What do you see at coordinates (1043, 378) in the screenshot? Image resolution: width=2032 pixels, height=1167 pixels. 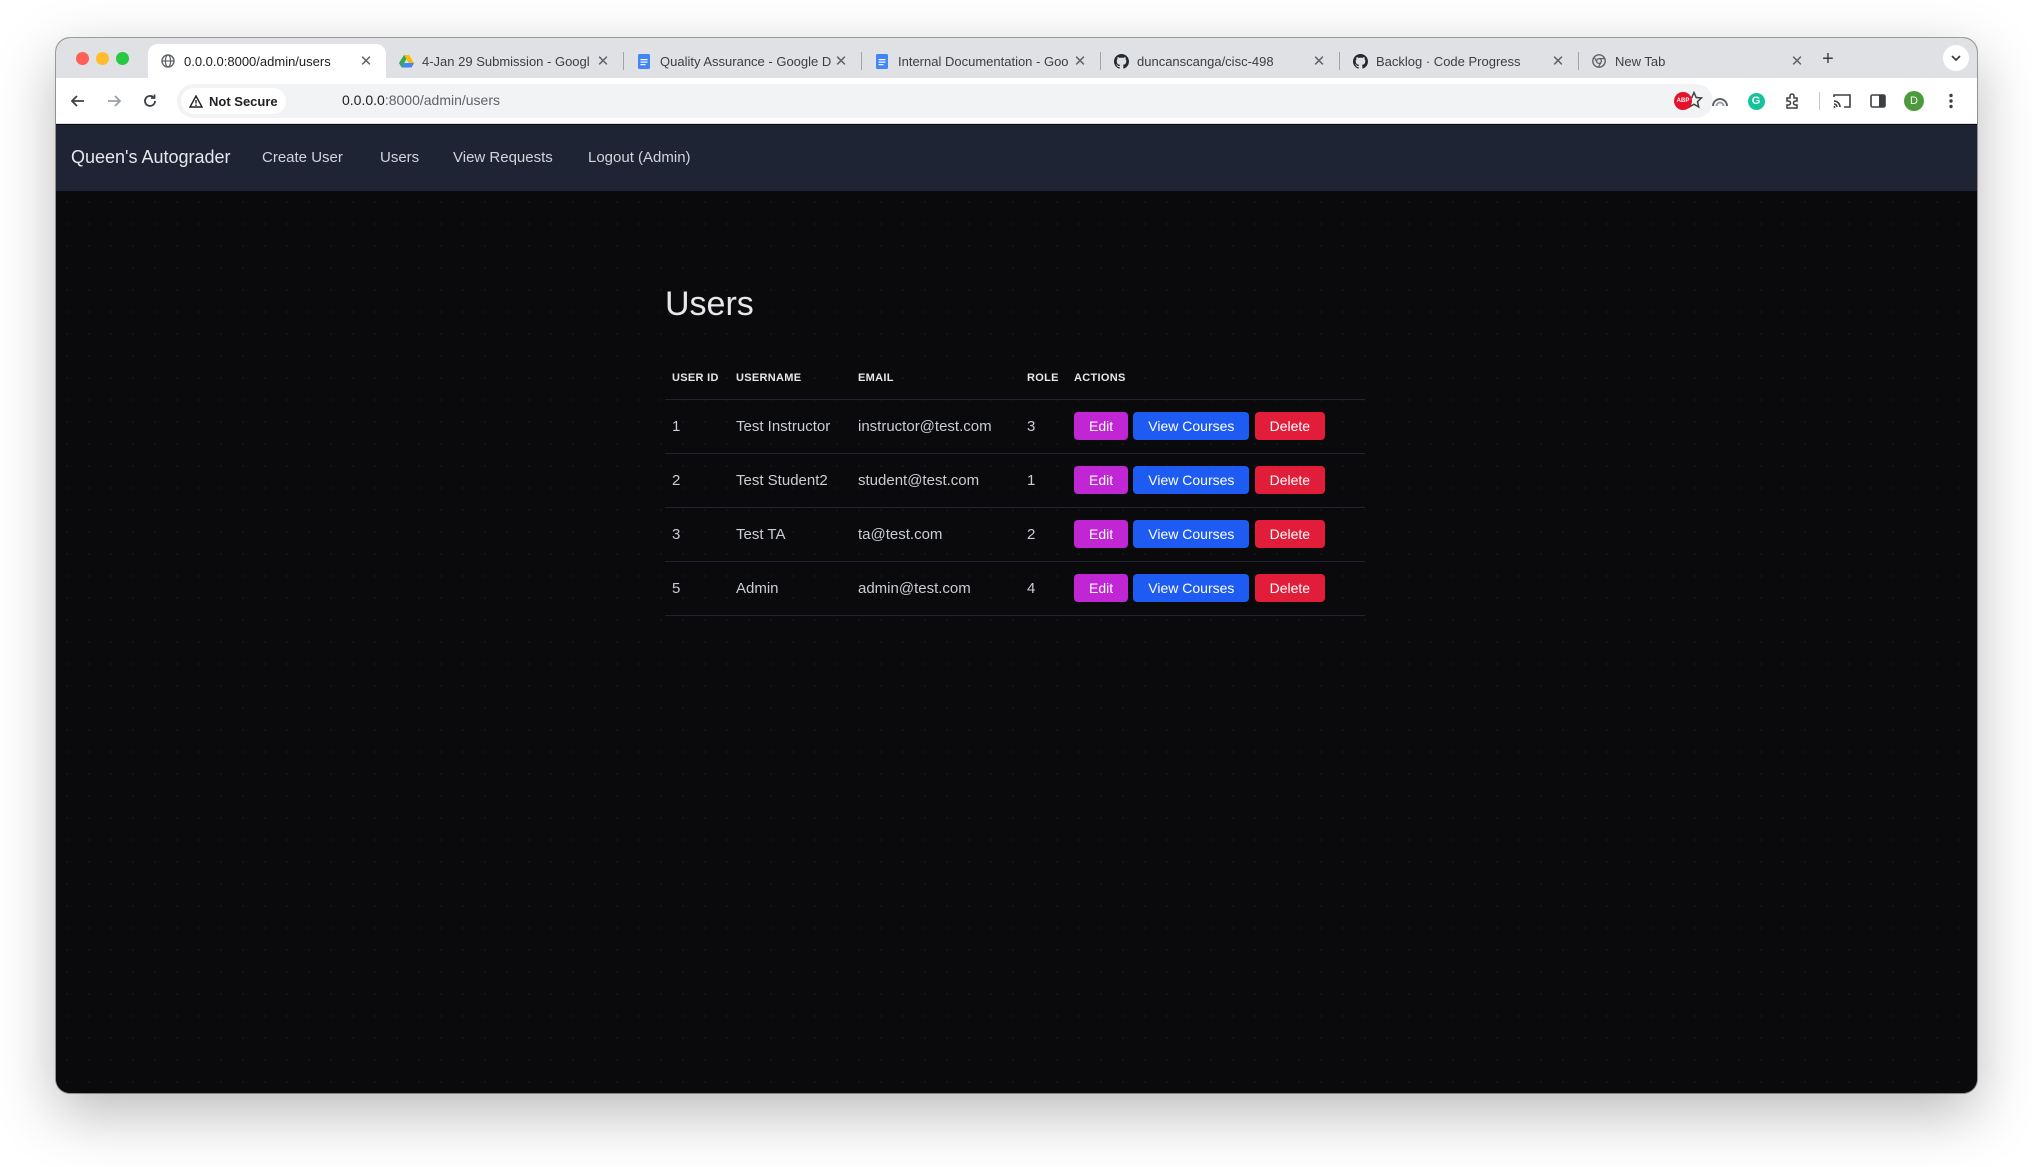 I see `header-role: ROLE` at bounding box center [1043, 378].